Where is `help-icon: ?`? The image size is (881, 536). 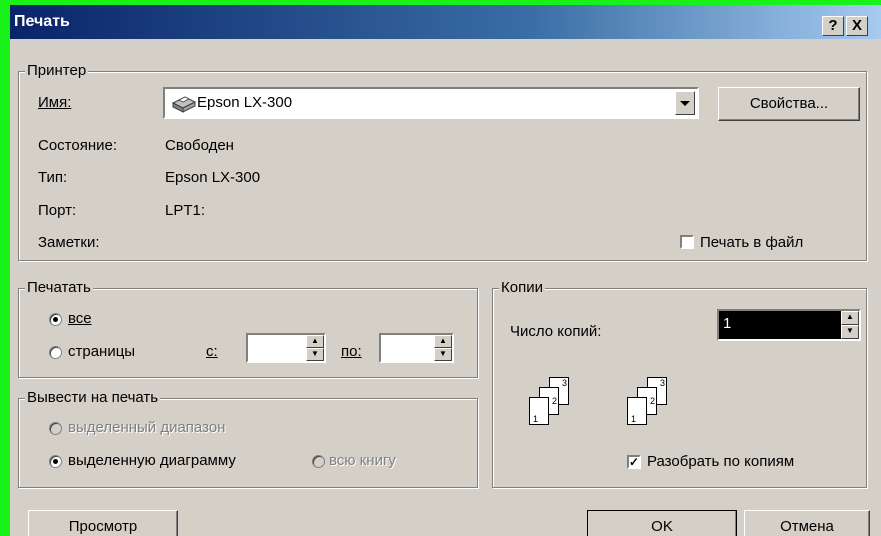 help-icon: ? is located at coordinates (833, 25).